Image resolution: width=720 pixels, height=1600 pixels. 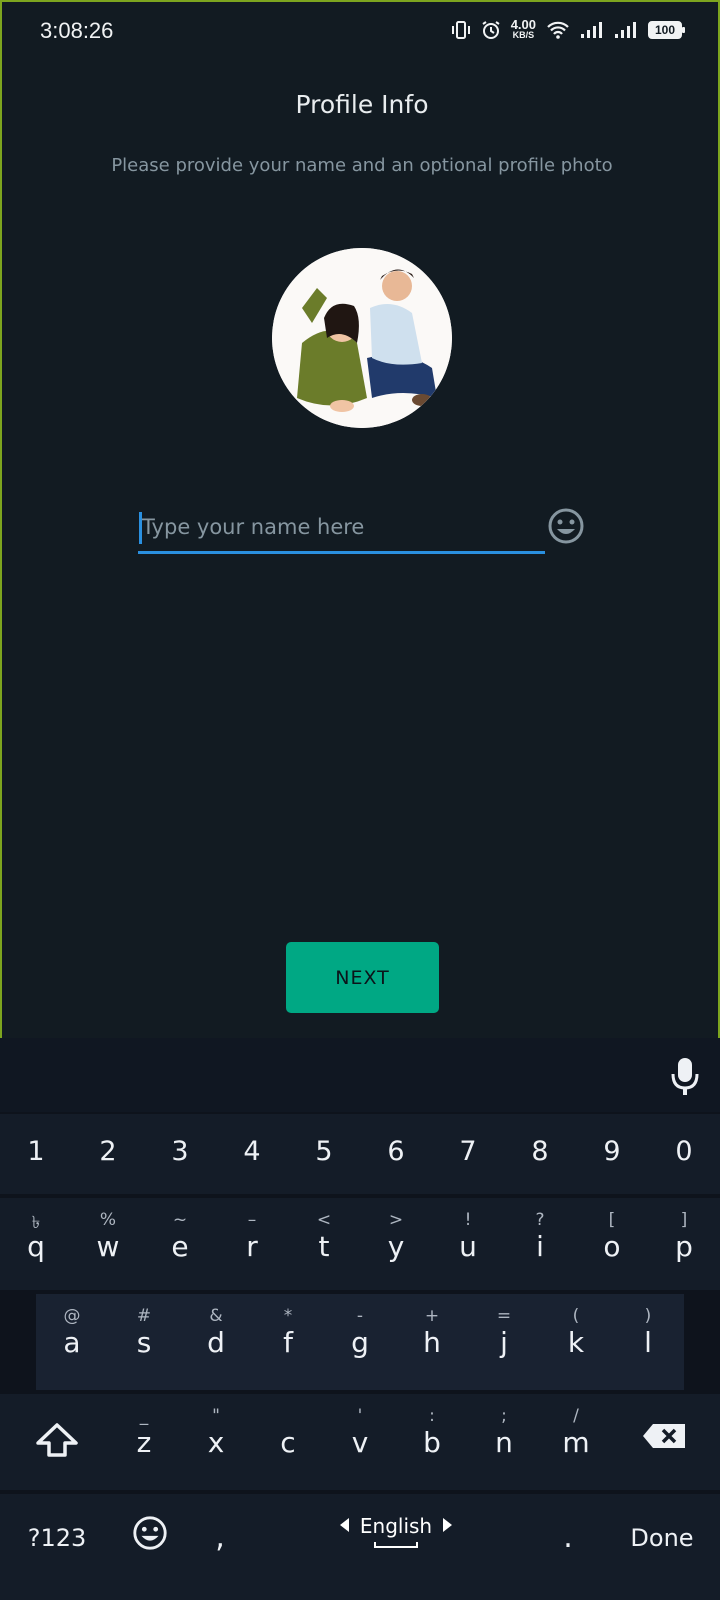 I want to click on key-j: = j, so click(x=504, y=1332).